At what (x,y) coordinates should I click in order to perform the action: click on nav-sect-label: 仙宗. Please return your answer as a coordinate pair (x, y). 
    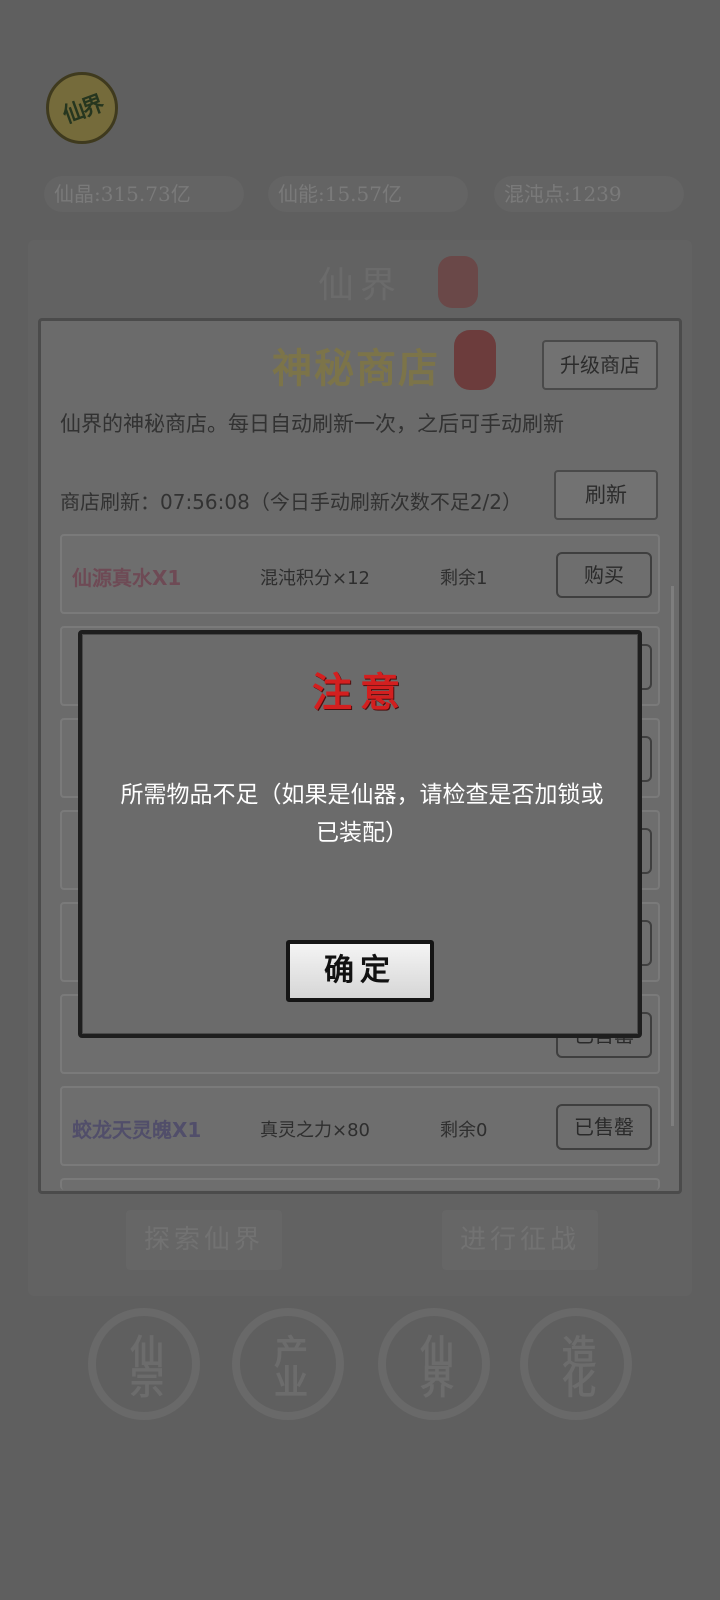
    Looking at the image, I should click on (143, 1364).